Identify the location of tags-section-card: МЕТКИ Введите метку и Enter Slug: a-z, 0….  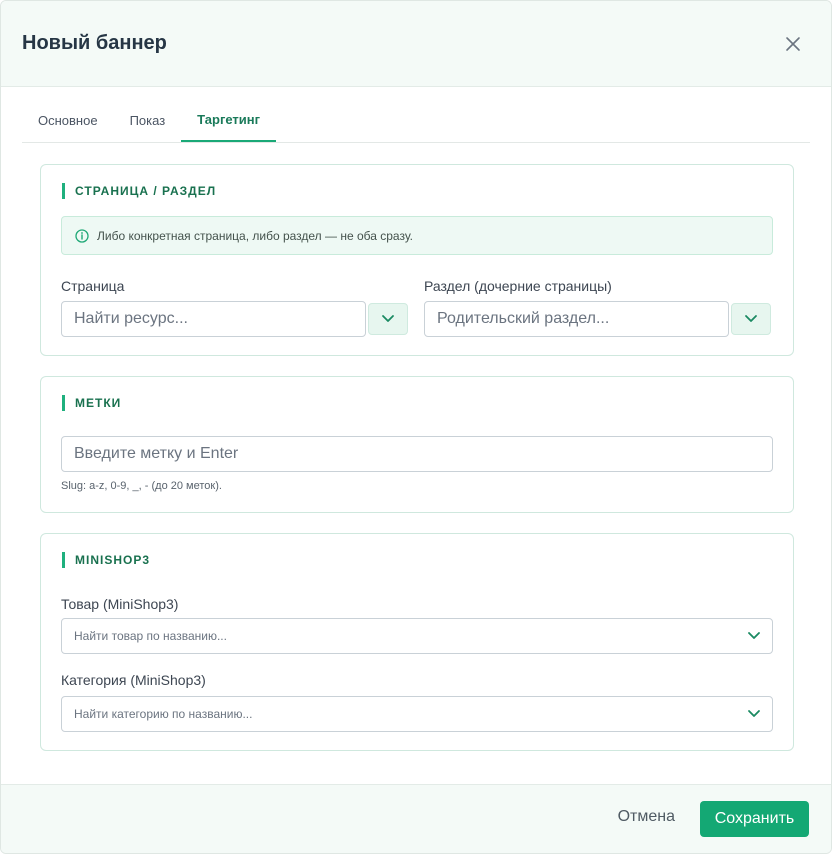
(417, 444).